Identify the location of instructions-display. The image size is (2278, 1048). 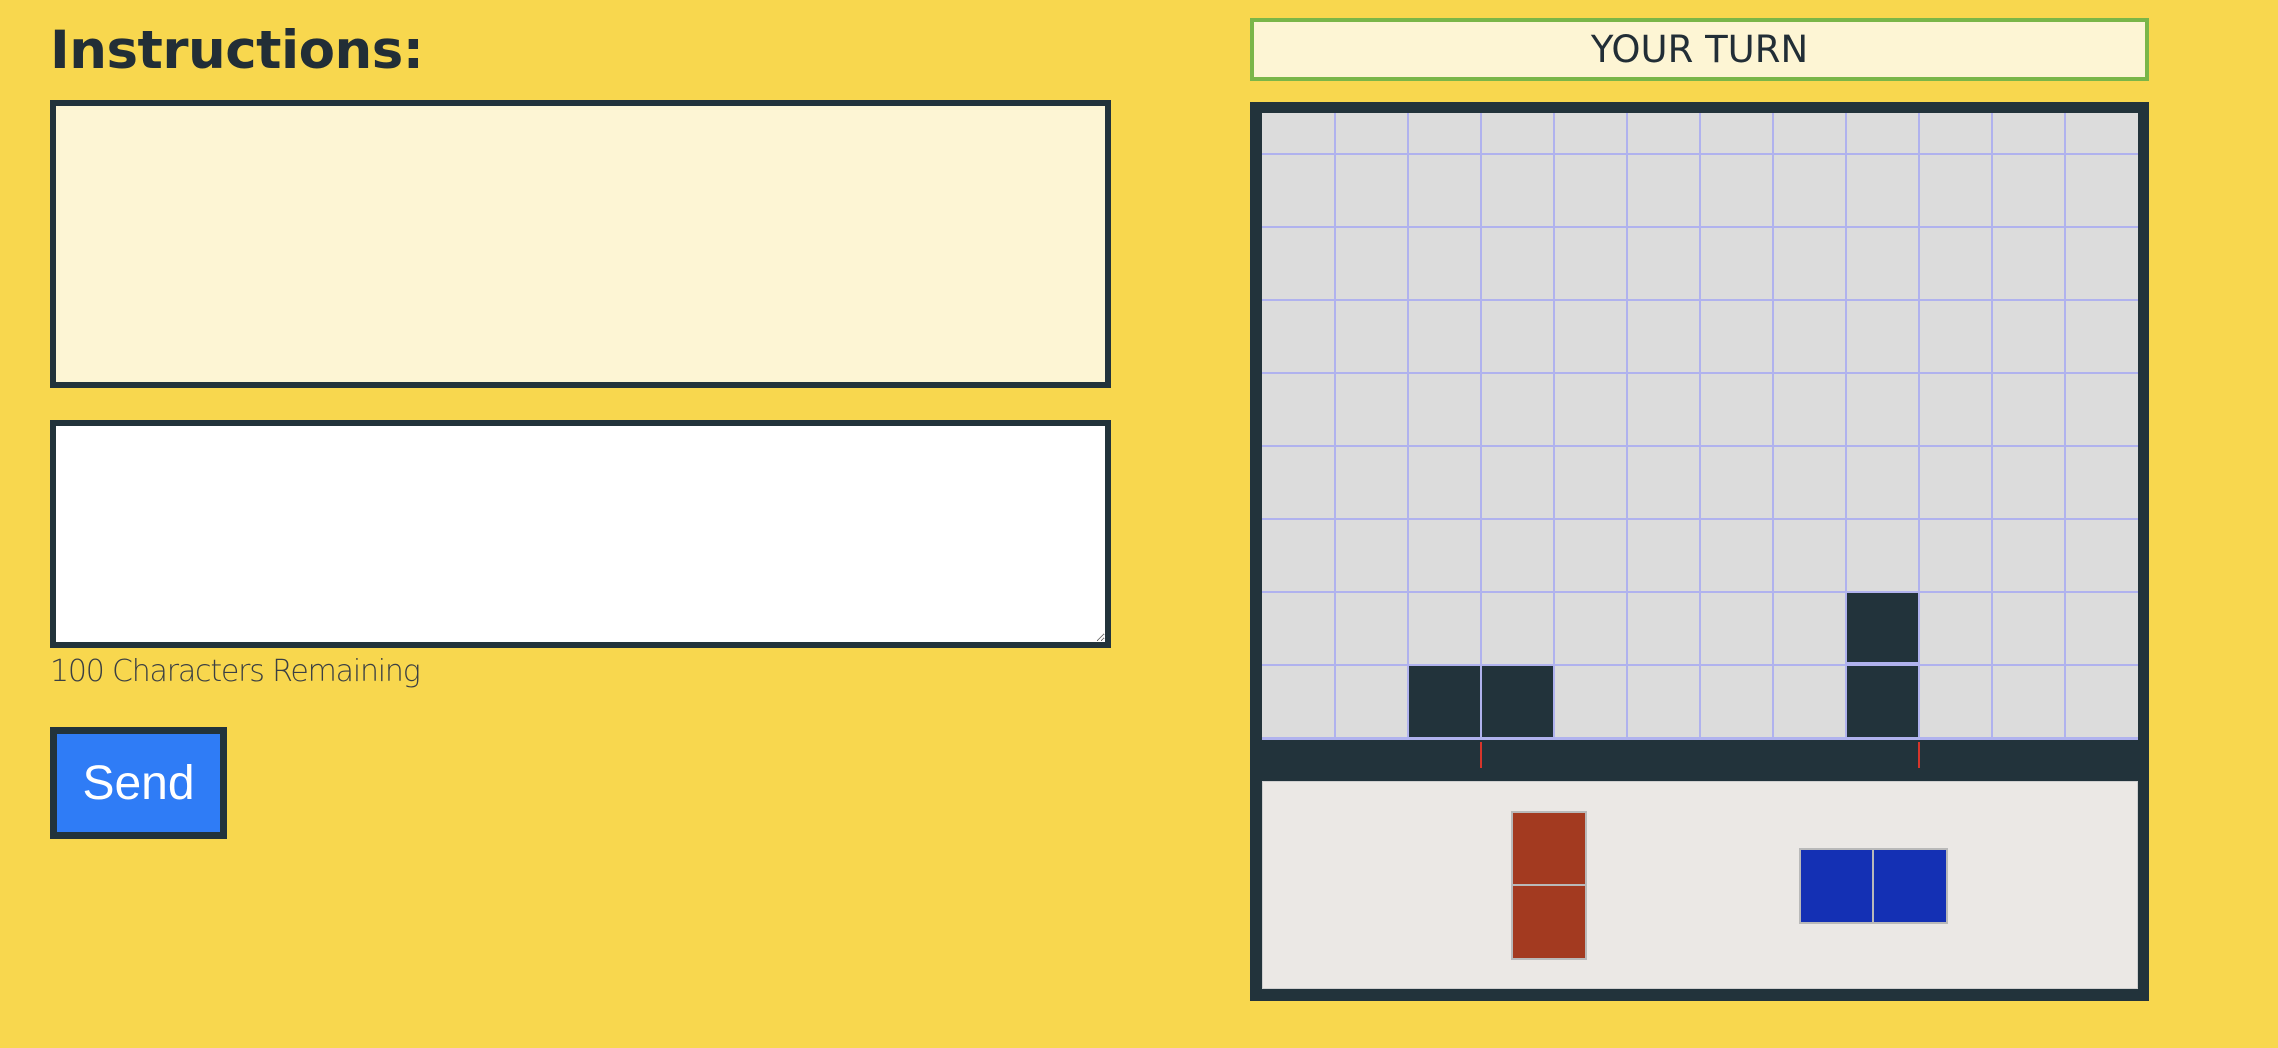
(580, 244).